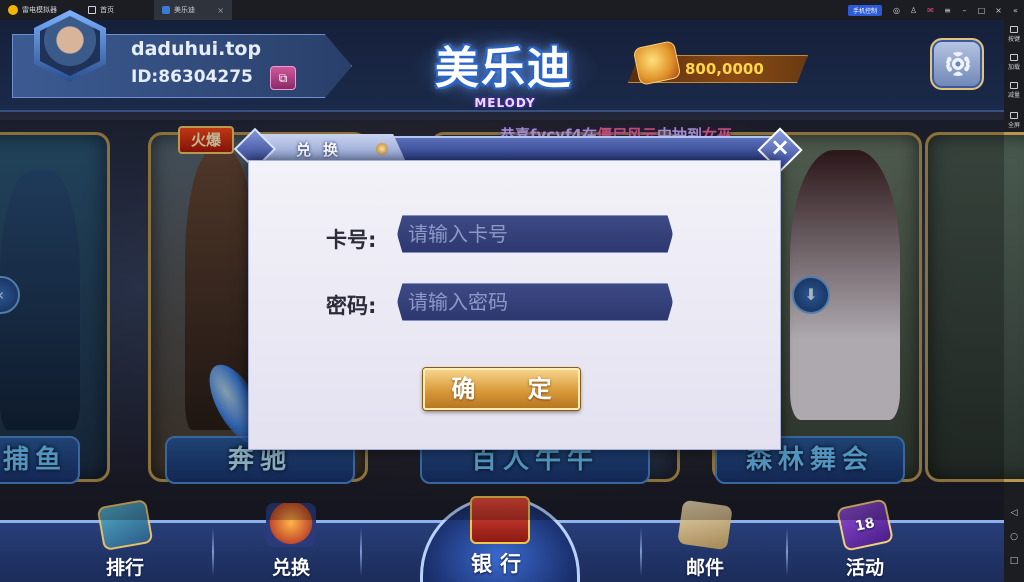 The width and height of the screenshot is (1024, 582). Describe the element at coordinates (92, 10) in the screenshot. I see `home-icon` at that location.